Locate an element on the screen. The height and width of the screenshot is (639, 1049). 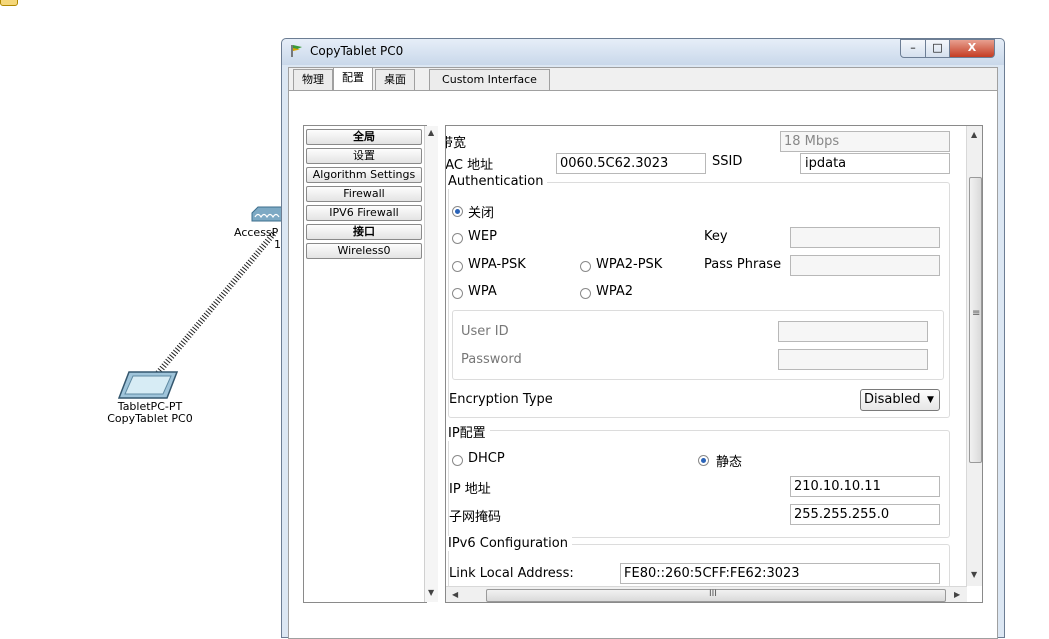
window-title: CopyTablet PC0 is located at coordinates (357, 51).